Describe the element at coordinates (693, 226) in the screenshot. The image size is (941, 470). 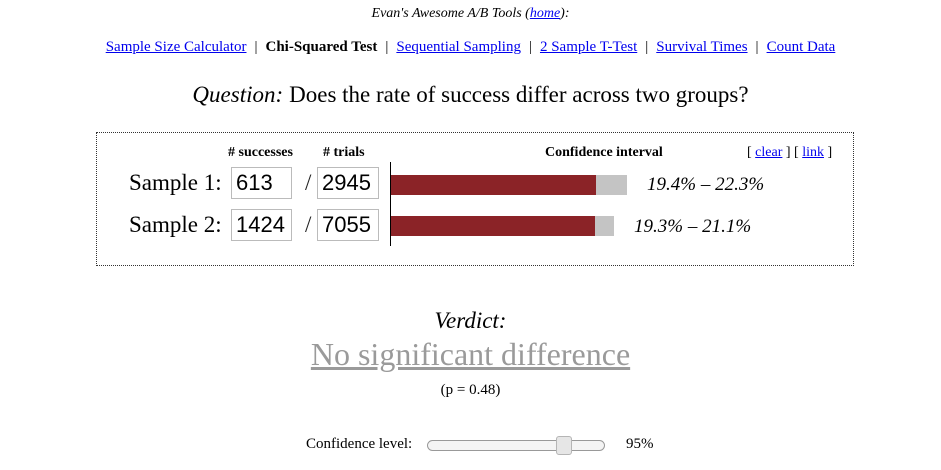
I see `sample-2-ci-text: 19.3% – 21.1%` at that location.